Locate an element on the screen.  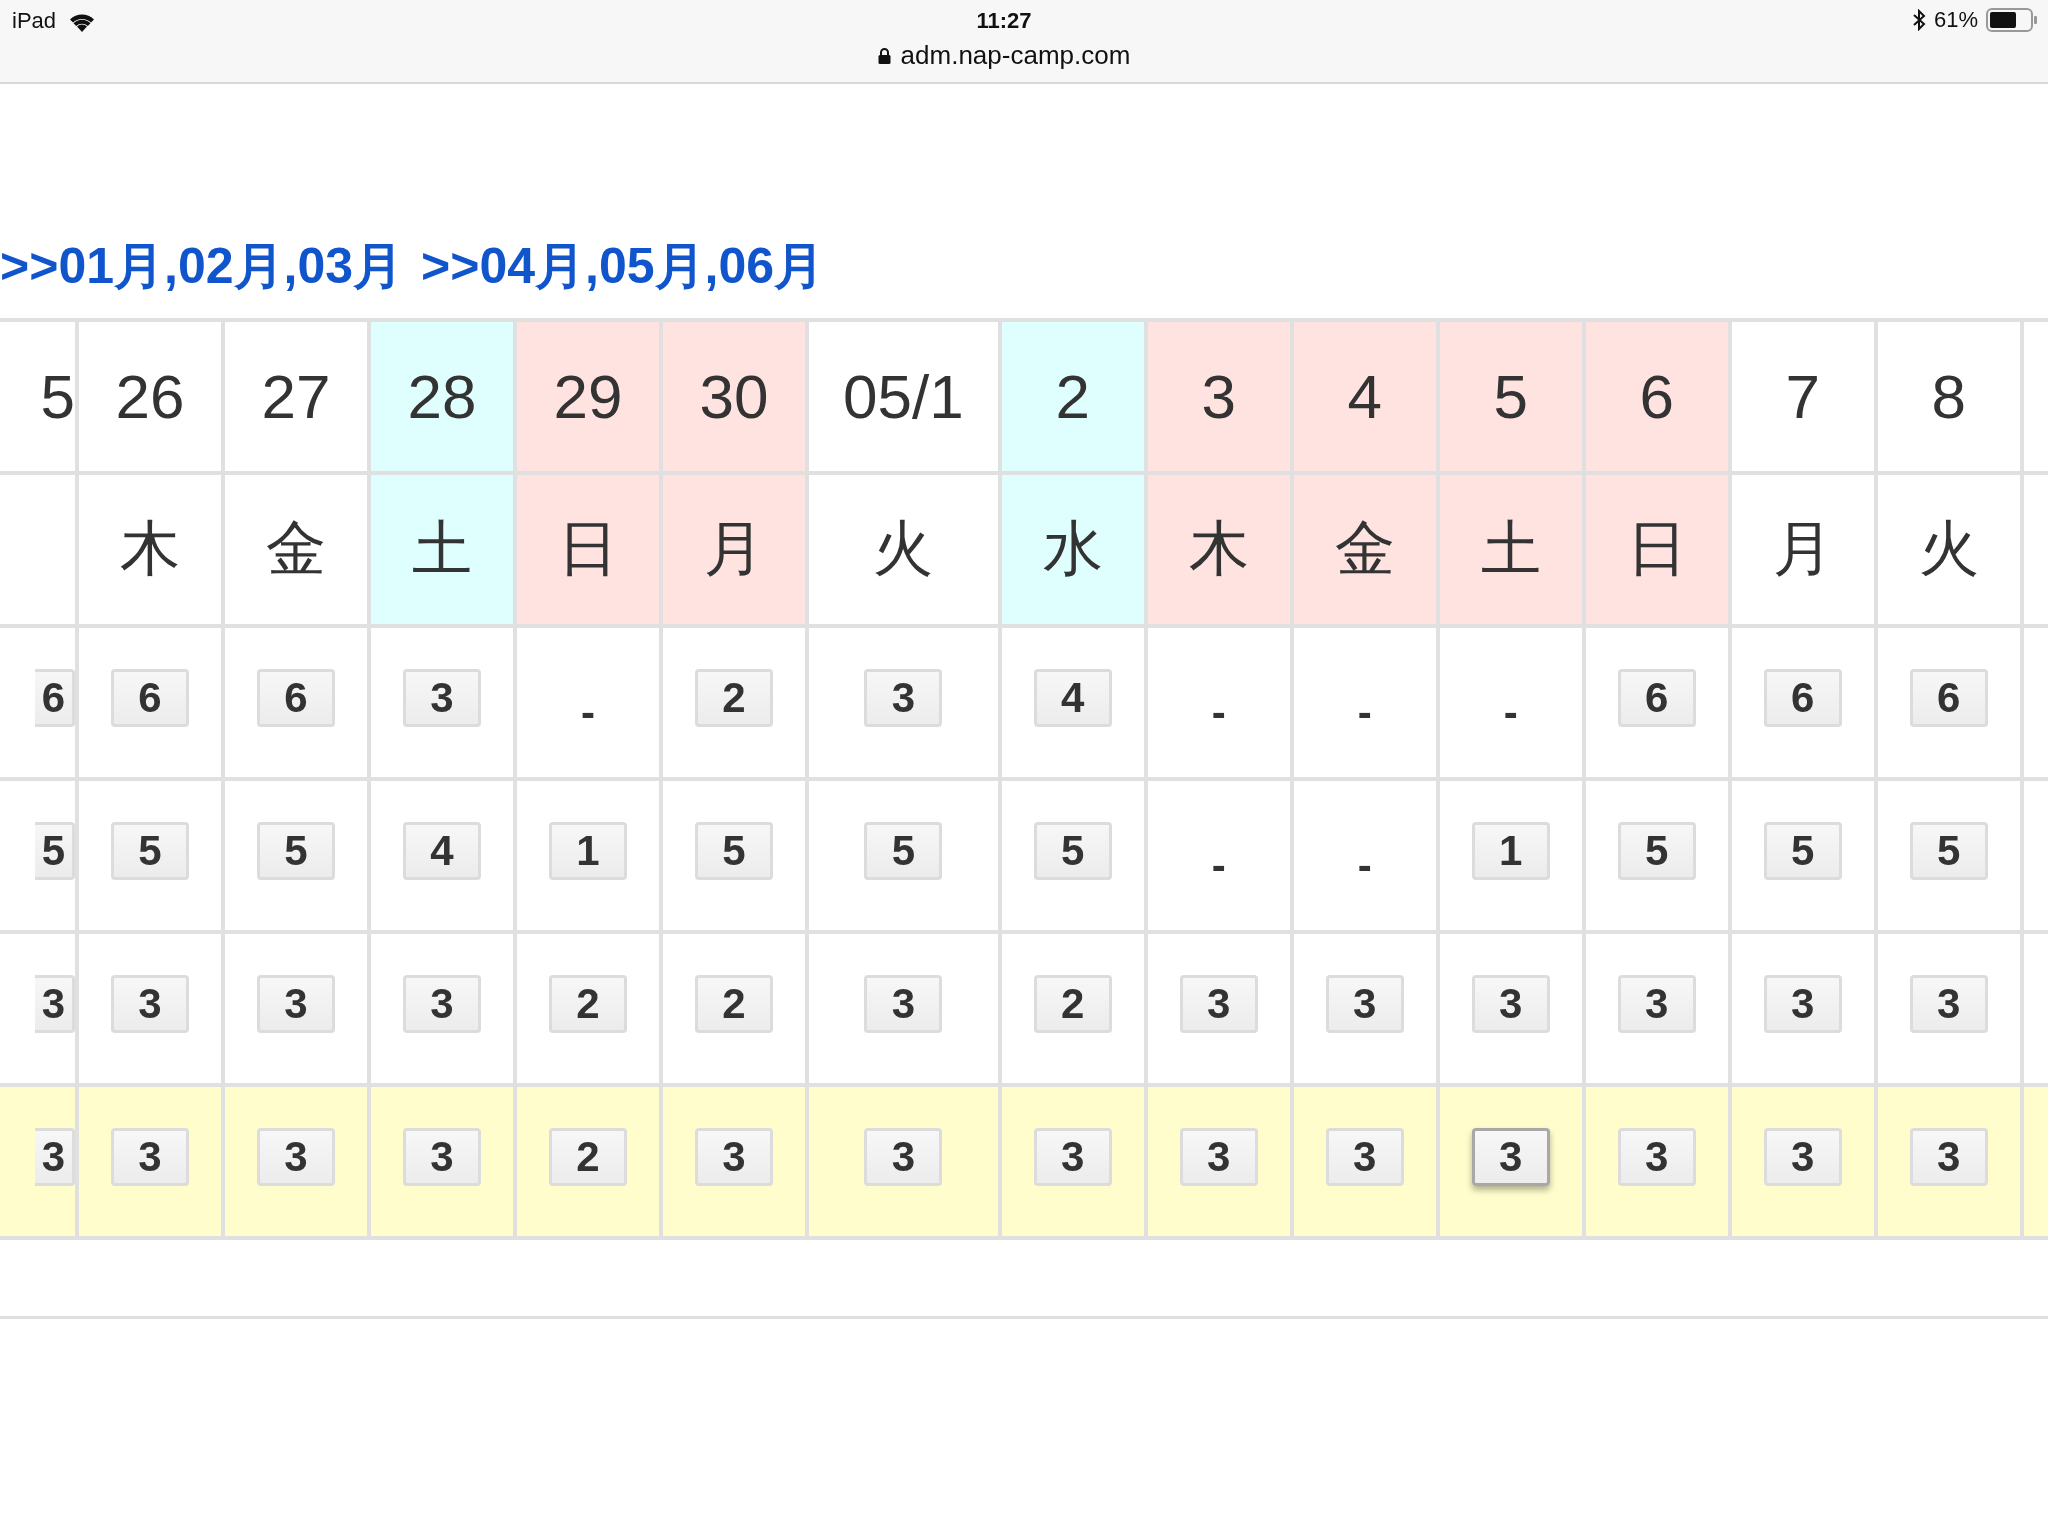
battery-percent: 61% is located at coordinates (1955, 20).